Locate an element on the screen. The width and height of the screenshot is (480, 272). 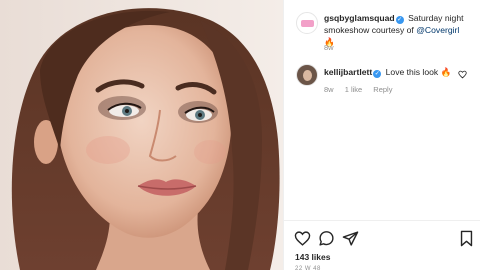
fire-emoji: 🔥 is located at coordinates (446, 72).